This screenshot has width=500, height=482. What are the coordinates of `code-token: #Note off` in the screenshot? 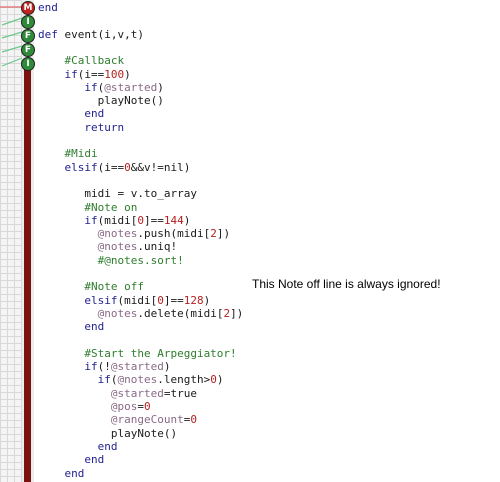 It's located at (91, 287).